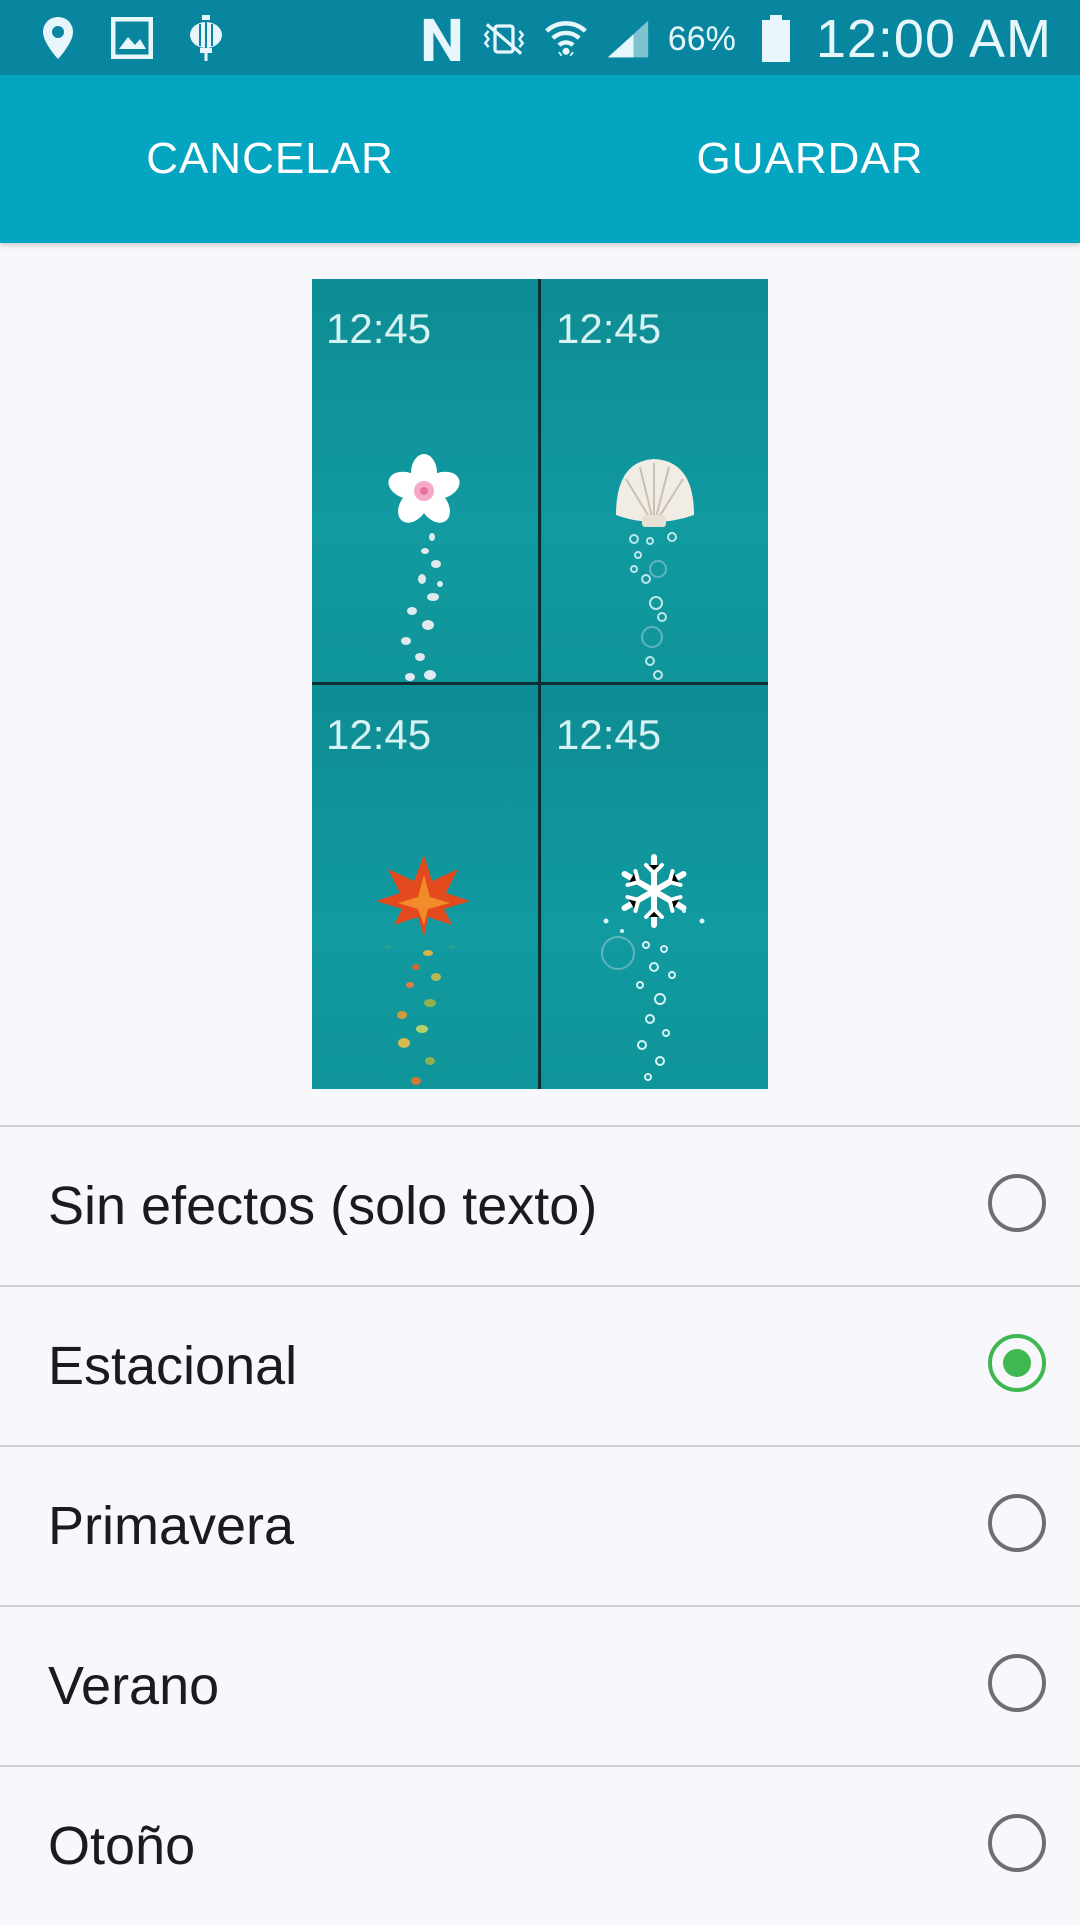 This screenshot has height=1925, width=1080. I want to click on cancel-button: CANCELAR, so click(270, 159).